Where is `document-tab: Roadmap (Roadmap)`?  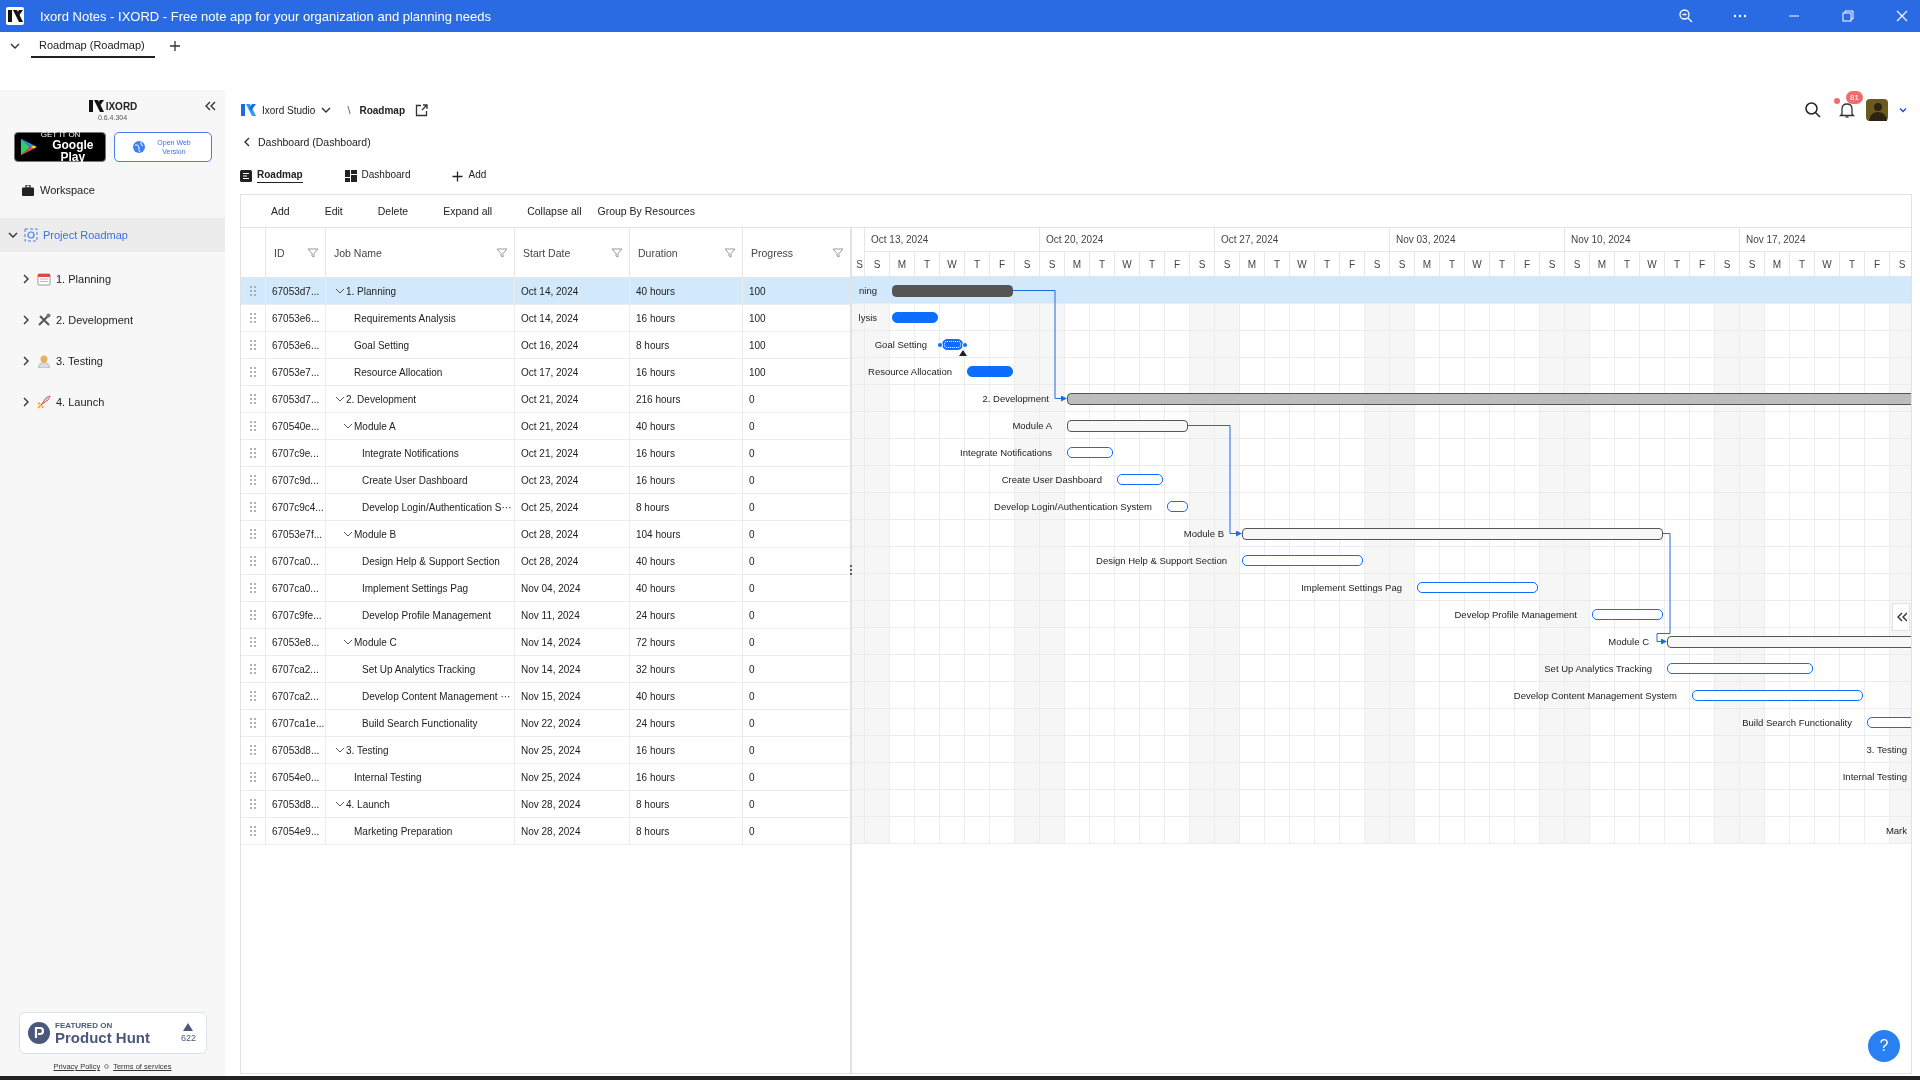
document-tab: Roadmap (Roadmap) is located at coordinates (93, 46).